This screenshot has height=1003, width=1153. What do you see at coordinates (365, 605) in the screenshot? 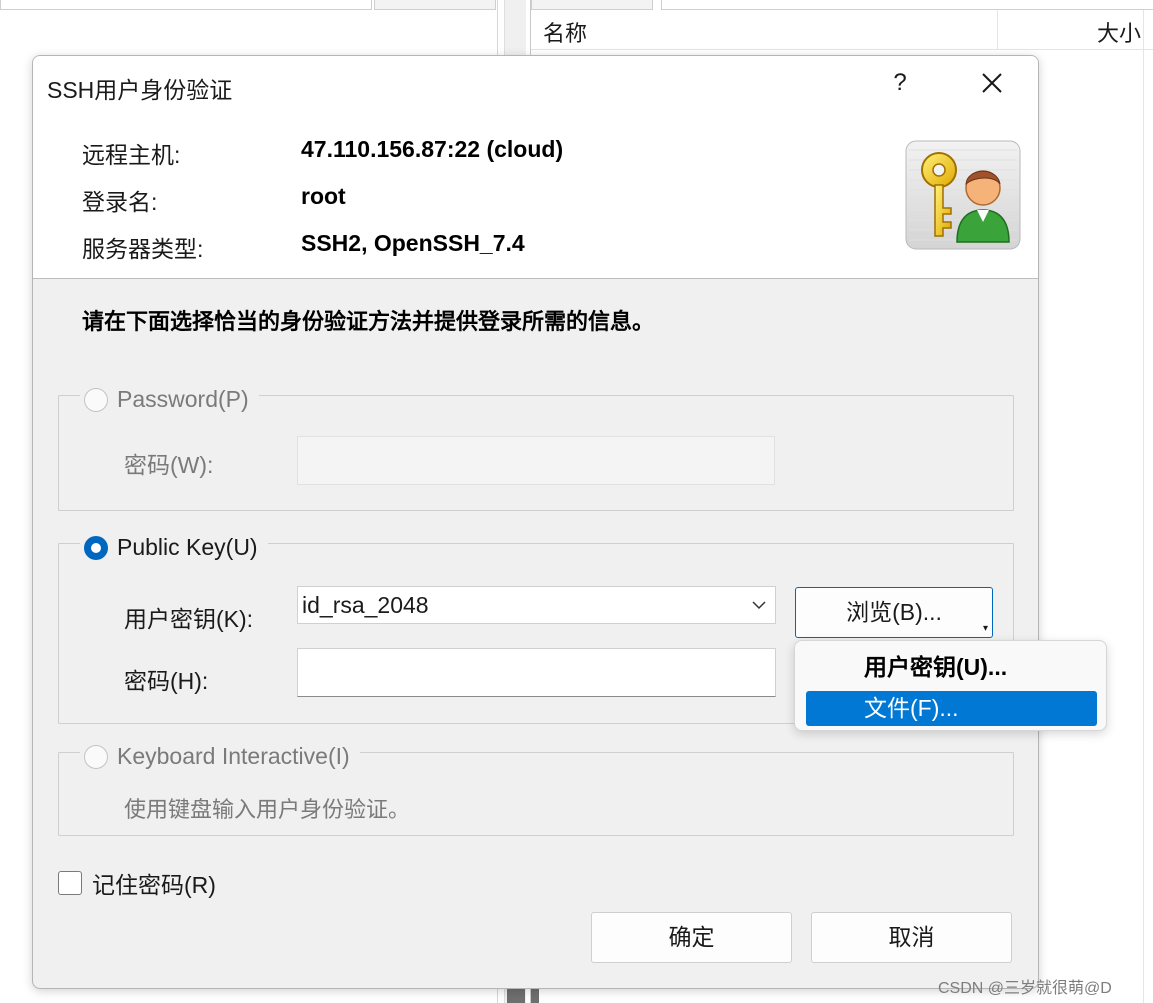
I see `user-key-value: id_rsa_2048` at bounding box center [365, 605].